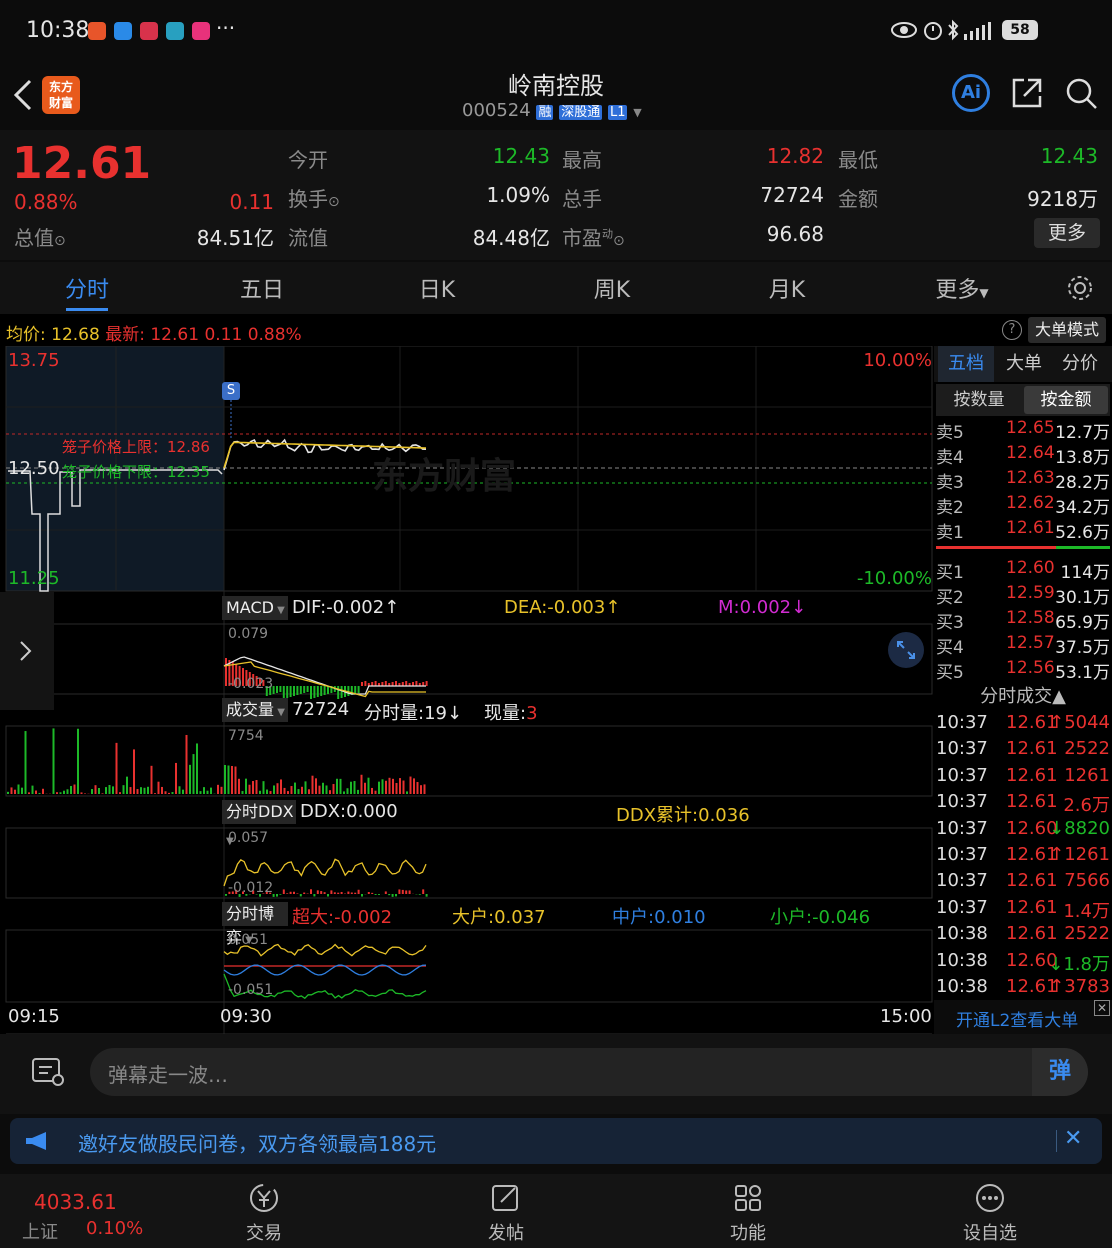 Image resolution: width=1112 pixels, height=1248 pixels. What do you see at coordinates (552, 112) in the screenshot?
I see `stock-code-line: 000524 融 深股通 L1 ▼` at bounding box center [552, 112].